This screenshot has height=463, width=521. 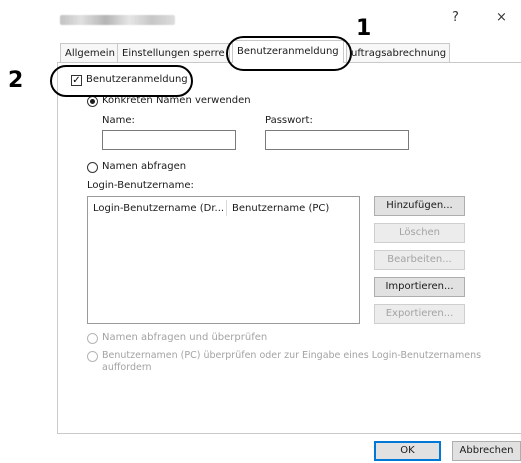 I want to click on radio-specific-name, so click(x=92, y=101).